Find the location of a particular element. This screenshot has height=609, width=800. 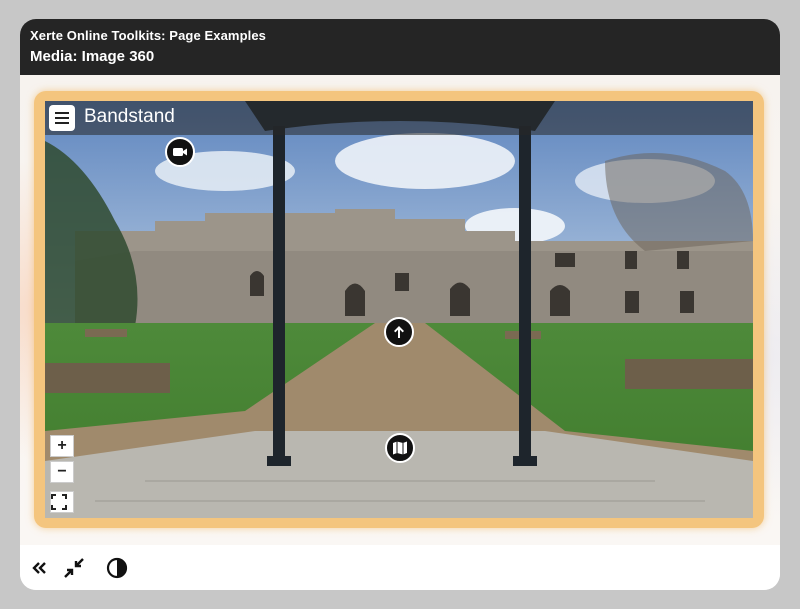

page-title: Media: Image 360 is located at coordinates (92, 56).